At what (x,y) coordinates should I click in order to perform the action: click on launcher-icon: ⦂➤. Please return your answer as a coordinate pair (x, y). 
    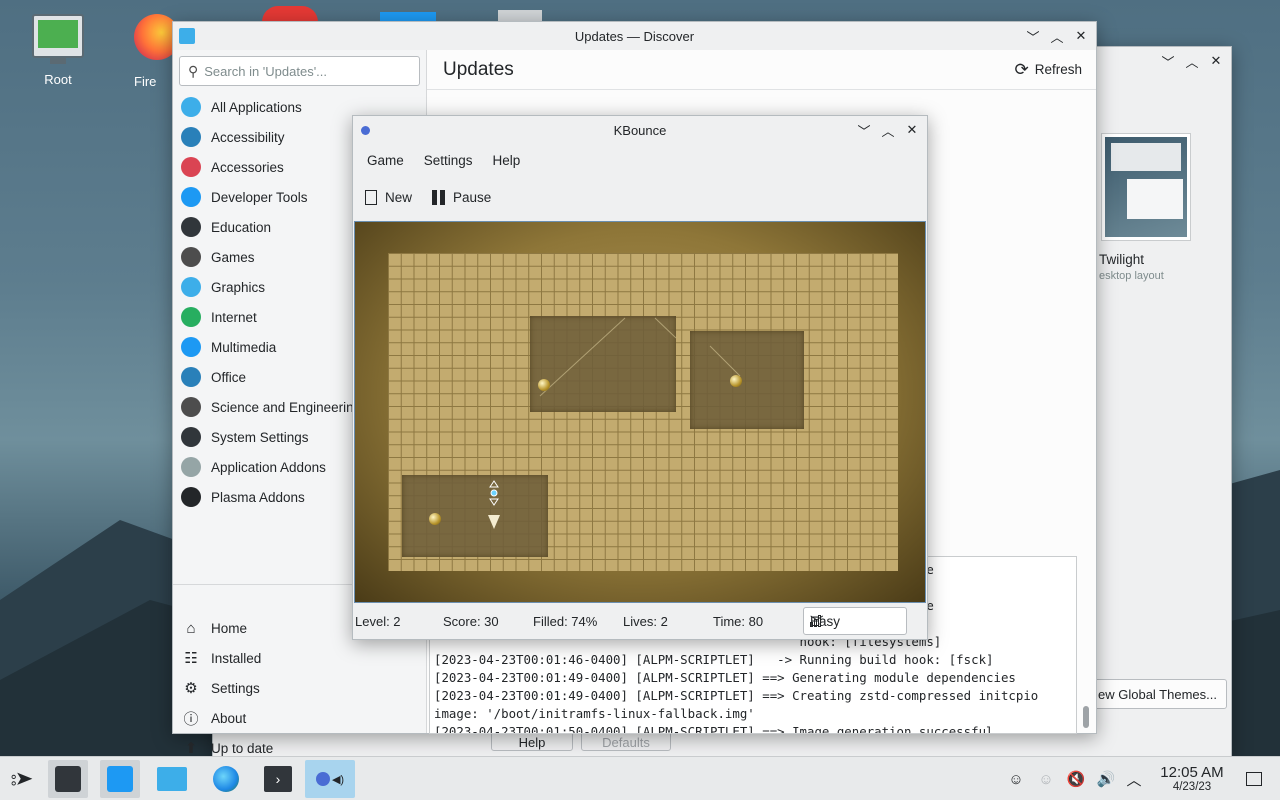
    Looking at the image, I should click on (22, 778).